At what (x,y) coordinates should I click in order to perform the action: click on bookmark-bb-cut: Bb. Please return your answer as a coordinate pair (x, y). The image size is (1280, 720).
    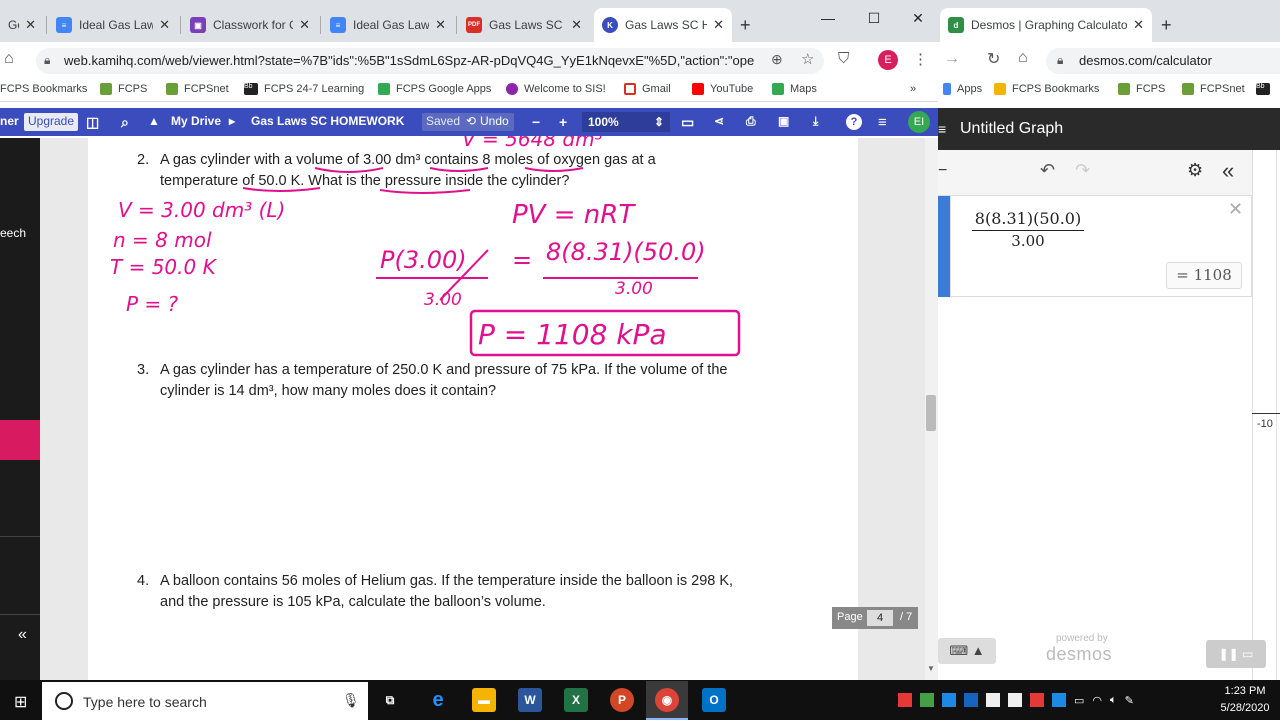
    Looking at the image, I should click on (1266, 89).